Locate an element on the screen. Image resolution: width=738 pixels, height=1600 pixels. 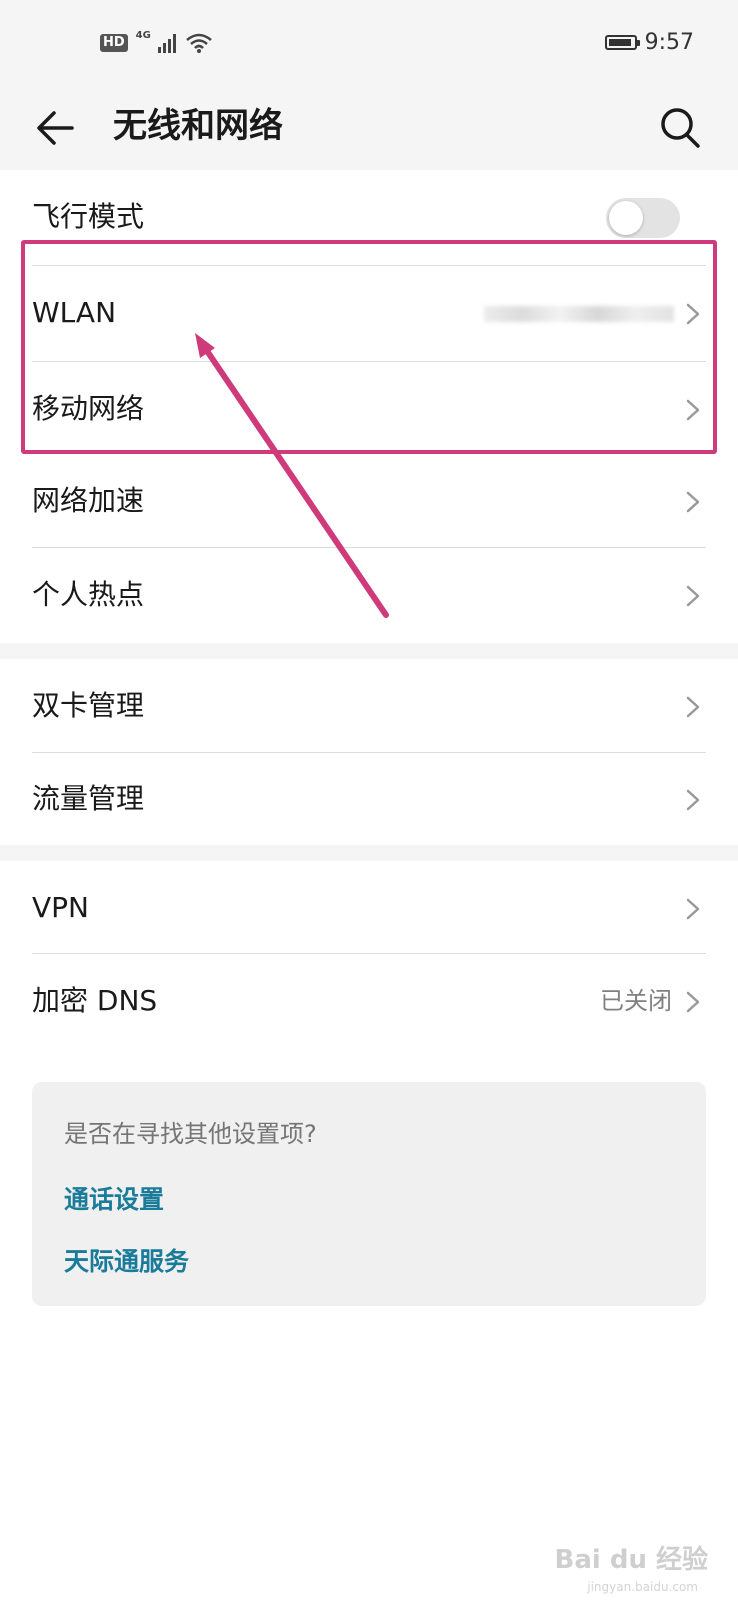
baidu-watermark-url: jingyan.baidu.com is located at coordinates (642, 1587).